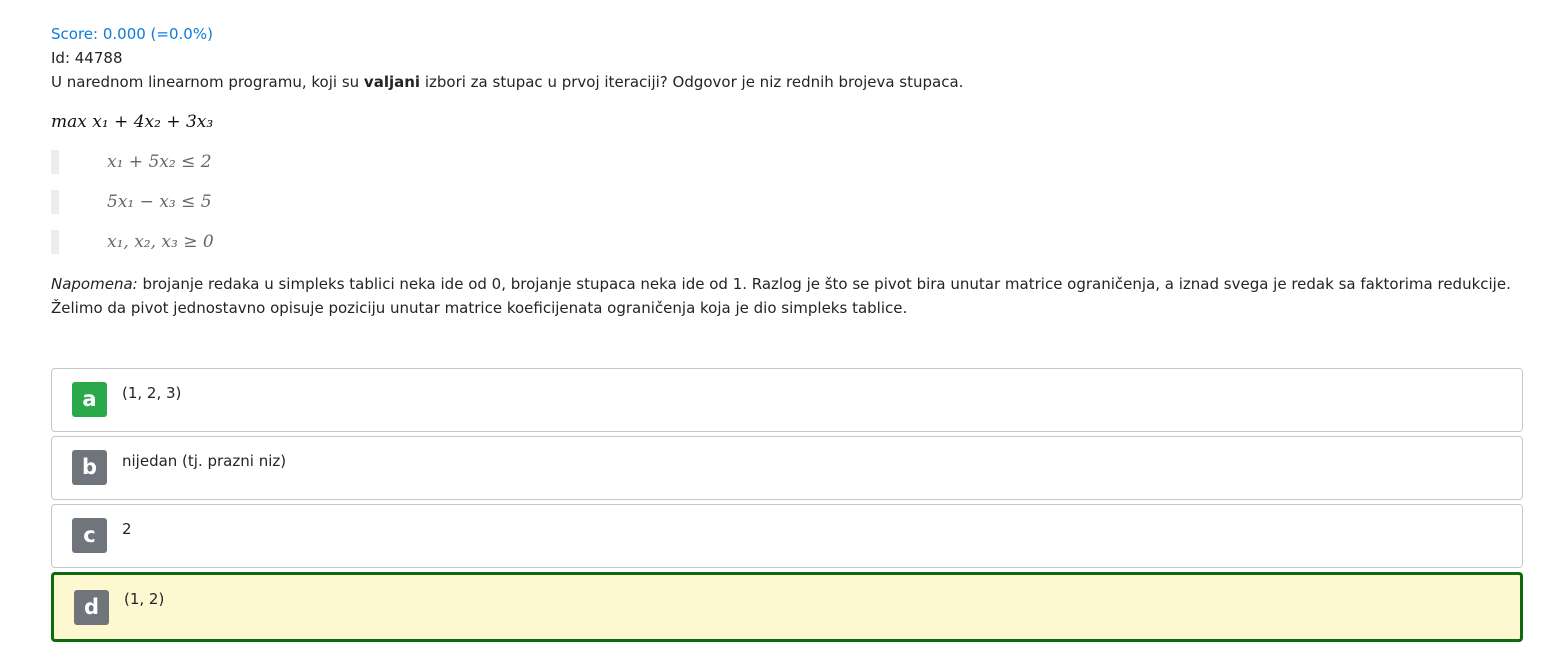 This screenshot has width=1541, height=665. Describe the element at coordinates (204, 461) in the screenshot. I see `option-text: nijedan (tj. prazni niz)` at that location.